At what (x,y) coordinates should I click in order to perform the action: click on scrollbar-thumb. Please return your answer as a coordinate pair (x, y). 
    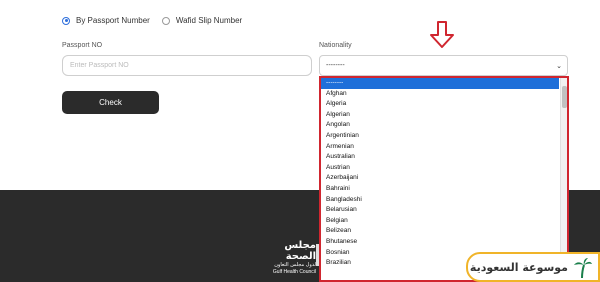
    Looking at the image, I should click on (564, 97).